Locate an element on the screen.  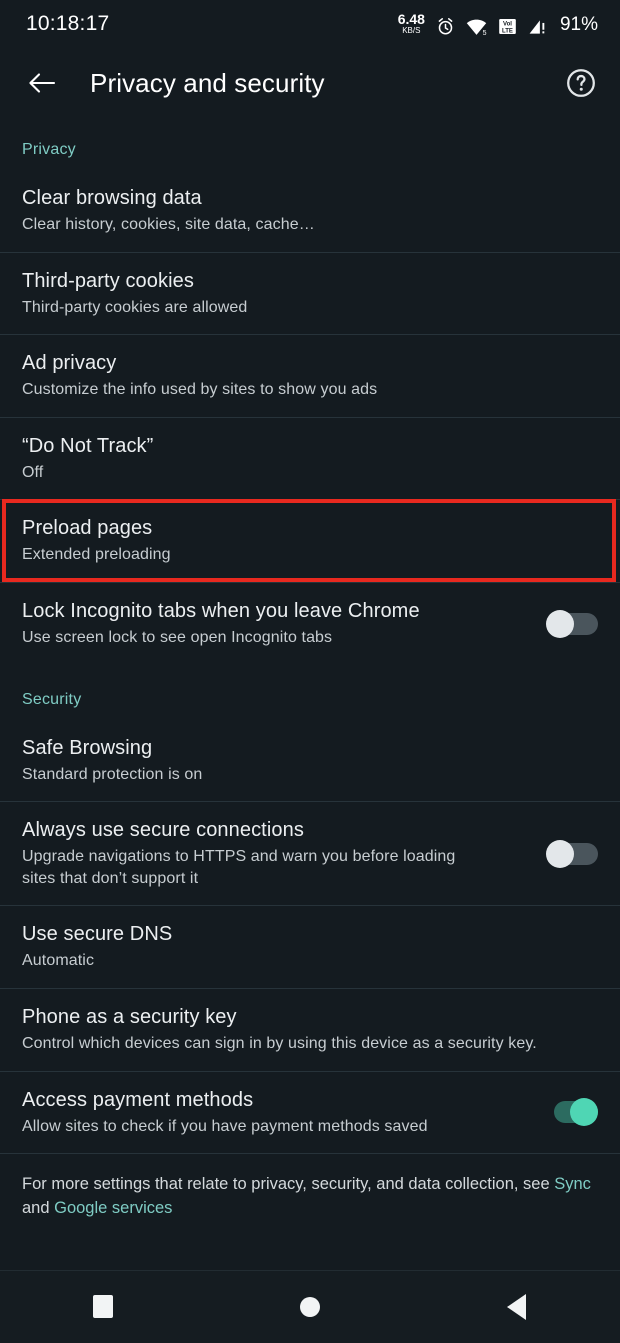
circle-home-icon is located at coordinates (310, 1306).